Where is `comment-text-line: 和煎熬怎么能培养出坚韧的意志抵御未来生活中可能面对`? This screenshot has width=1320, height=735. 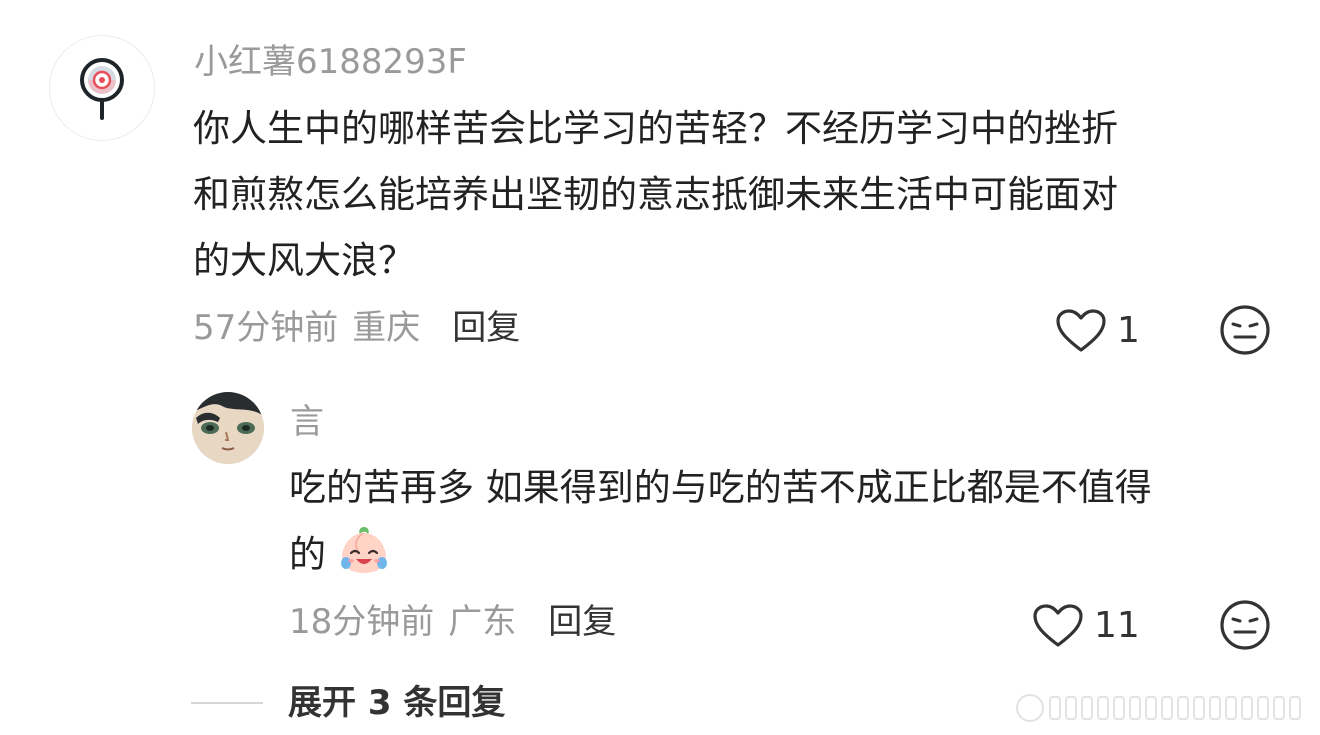 comment-text-line: 和煎熬怎么能培养出坚韧的意志抵御未来生活中可能面对 is located at coordinates (655, 194).